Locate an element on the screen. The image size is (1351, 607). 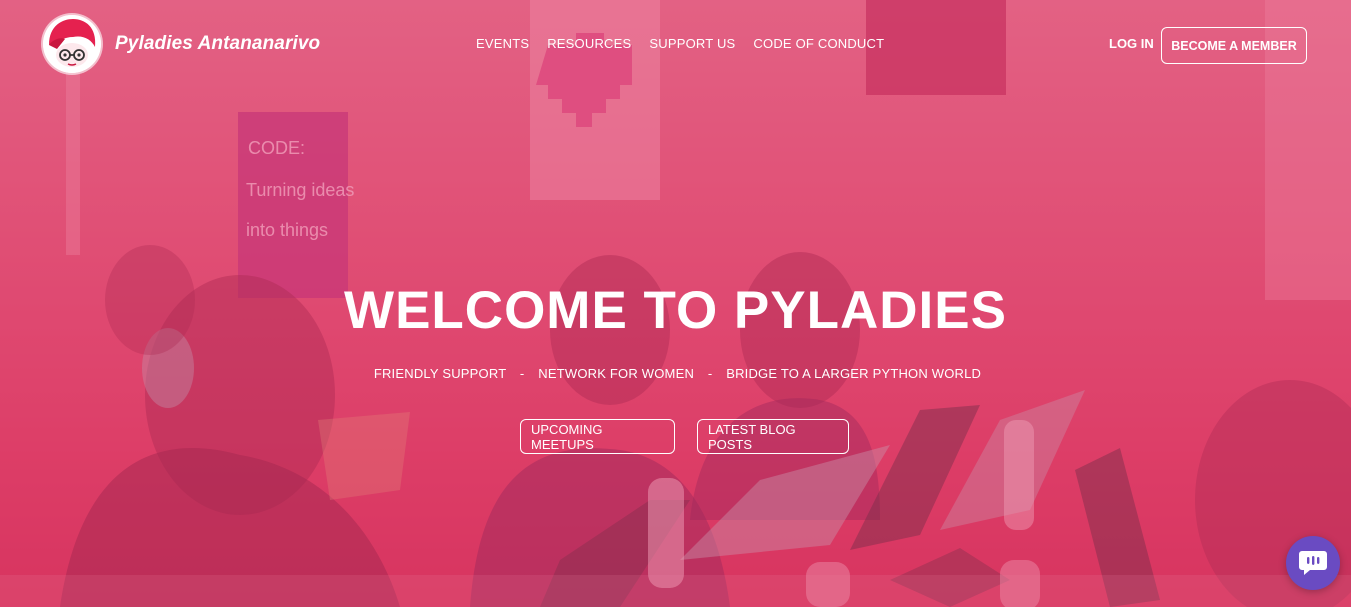
chat-bubble-icon is located at coordinates (1313, 563).